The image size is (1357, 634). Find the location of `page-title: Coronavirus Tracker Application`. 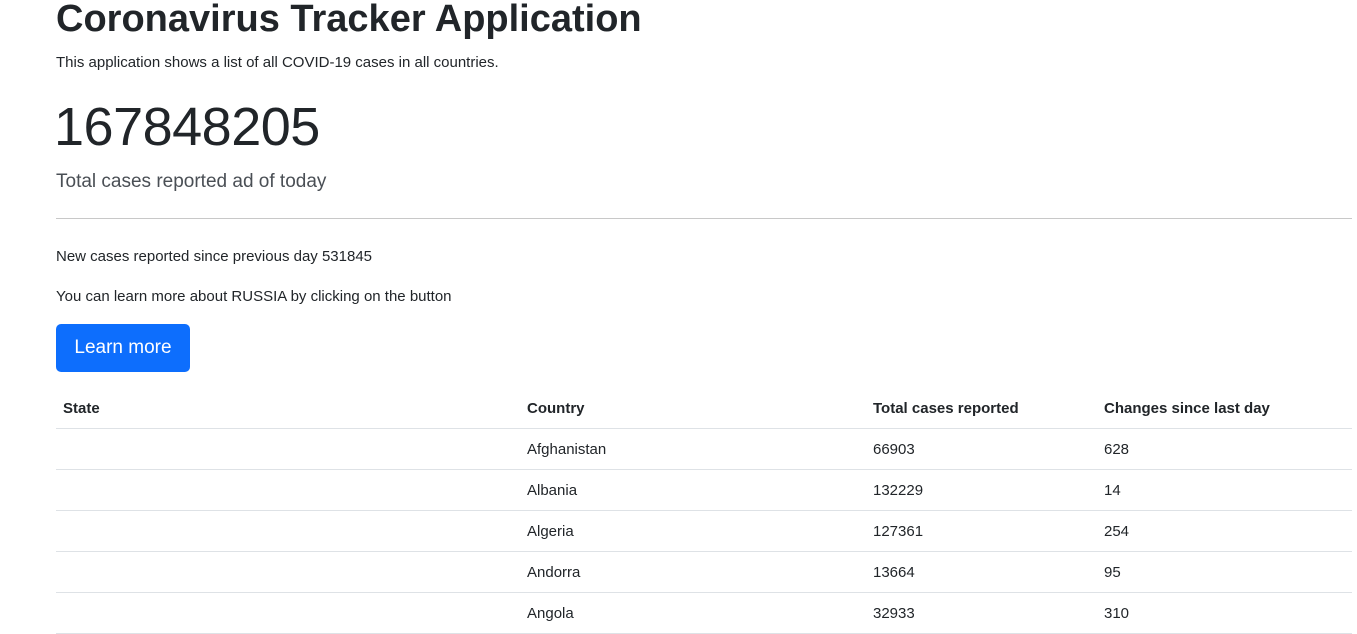

page-title: Coronavirus Tracker Application is located at coordinates (349, 20).